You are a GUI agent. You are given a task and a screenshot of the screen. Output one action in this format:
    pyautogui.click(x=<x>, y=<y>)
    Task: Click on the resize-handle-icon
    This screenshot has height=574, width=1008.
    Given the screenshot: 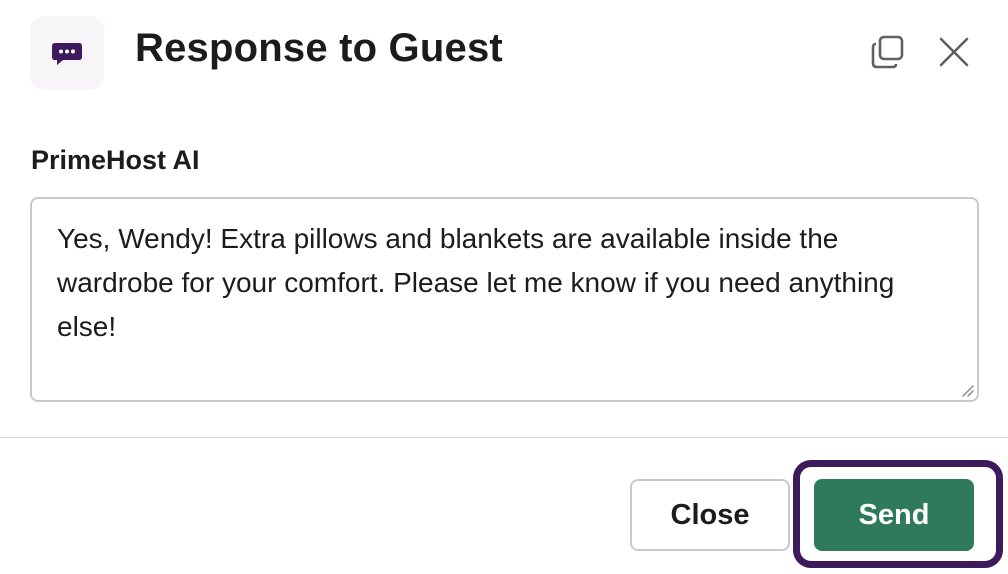 What is the action you would take?
    pyautogui.click(x=967, y=390)
    